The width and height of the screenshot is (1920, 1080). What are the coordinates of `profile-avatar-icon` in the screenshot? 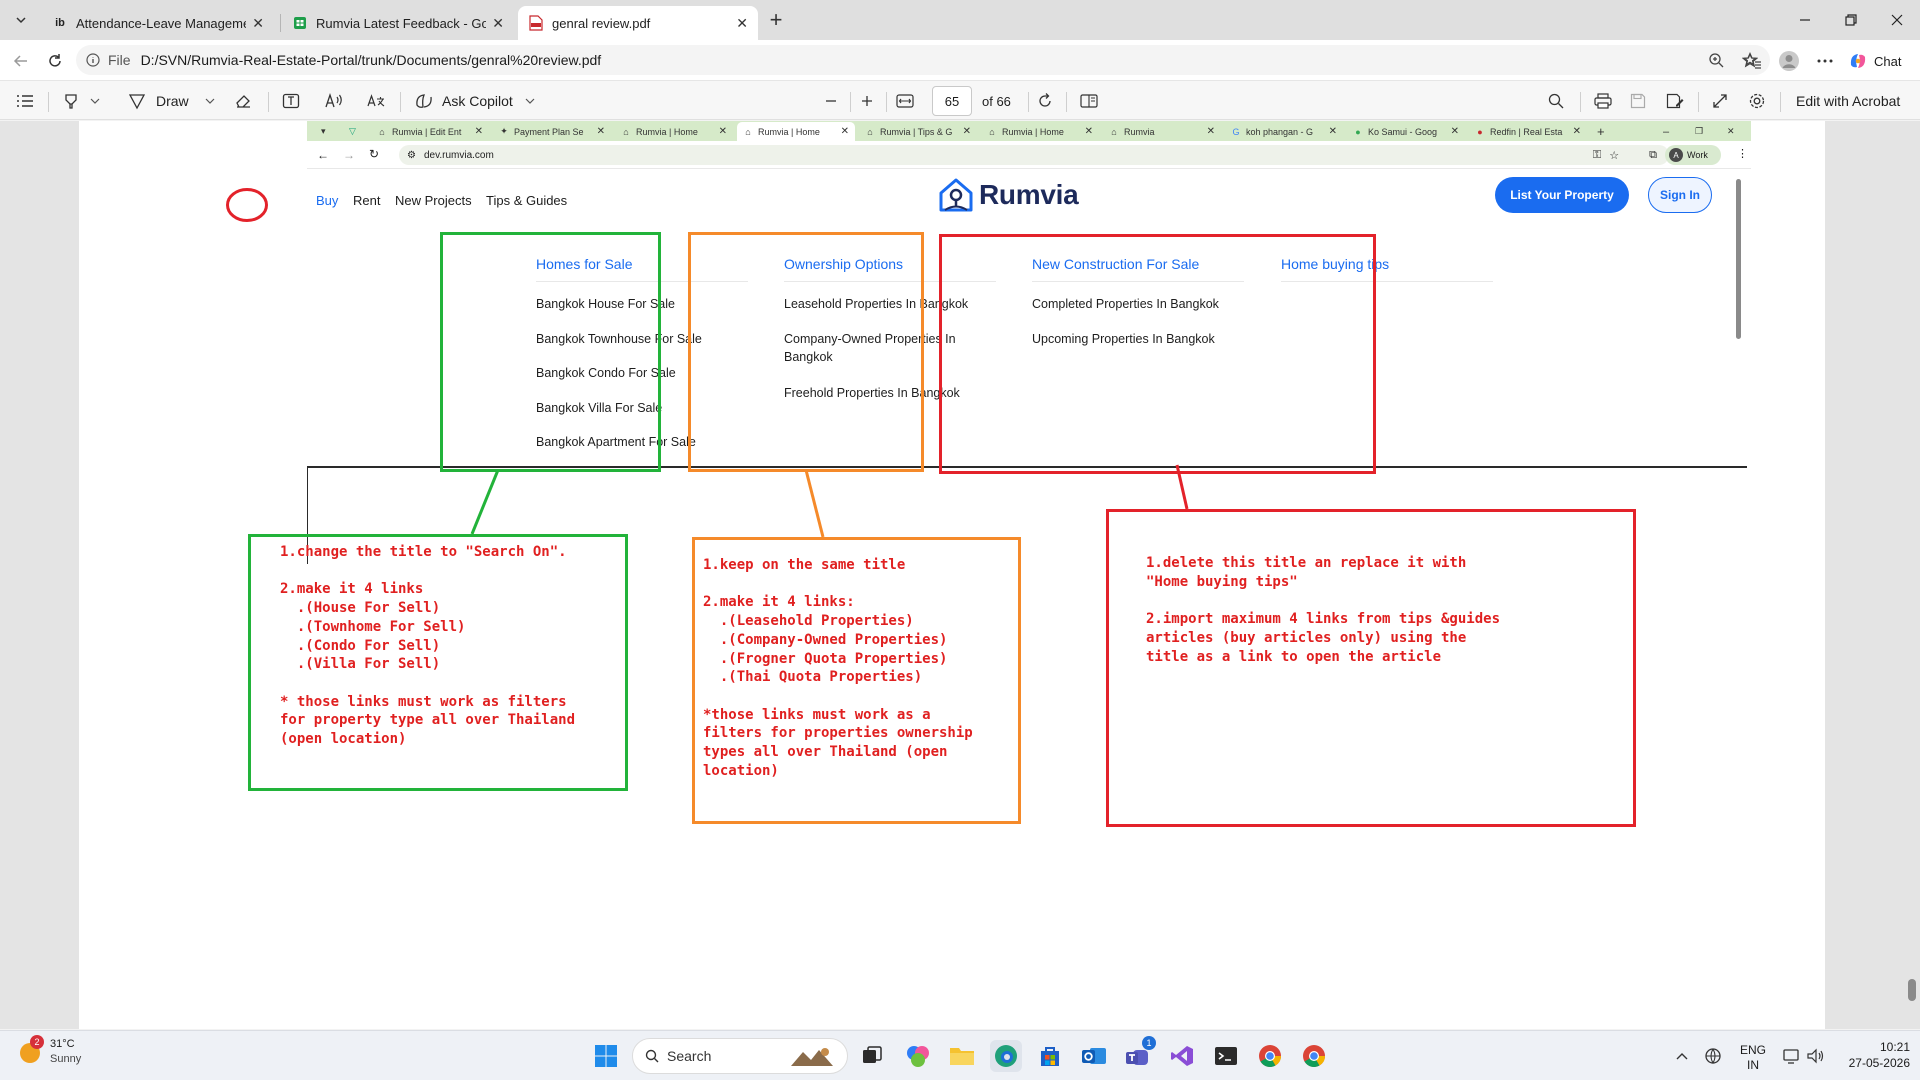 It's located at (1789, 61).